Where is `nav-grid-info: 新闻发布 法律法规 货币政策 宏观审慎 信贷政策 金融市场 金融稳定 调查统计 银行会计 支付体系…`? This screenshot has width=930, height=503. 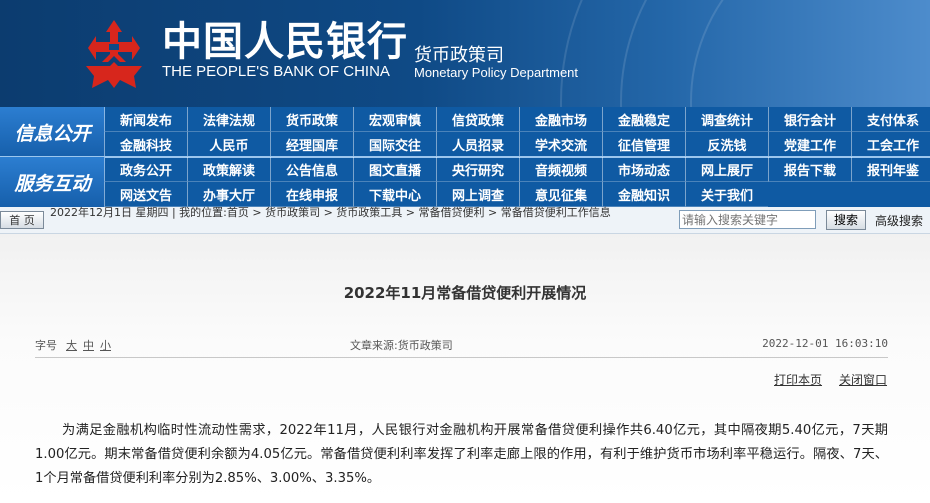
nav-grid-info: 新闻发布 法律法规 货币政策 宏观审慎 信贷政策 金融市场 金融稳定 调查统计 银行会计 支付体系… is located at coordinates (517, 132).